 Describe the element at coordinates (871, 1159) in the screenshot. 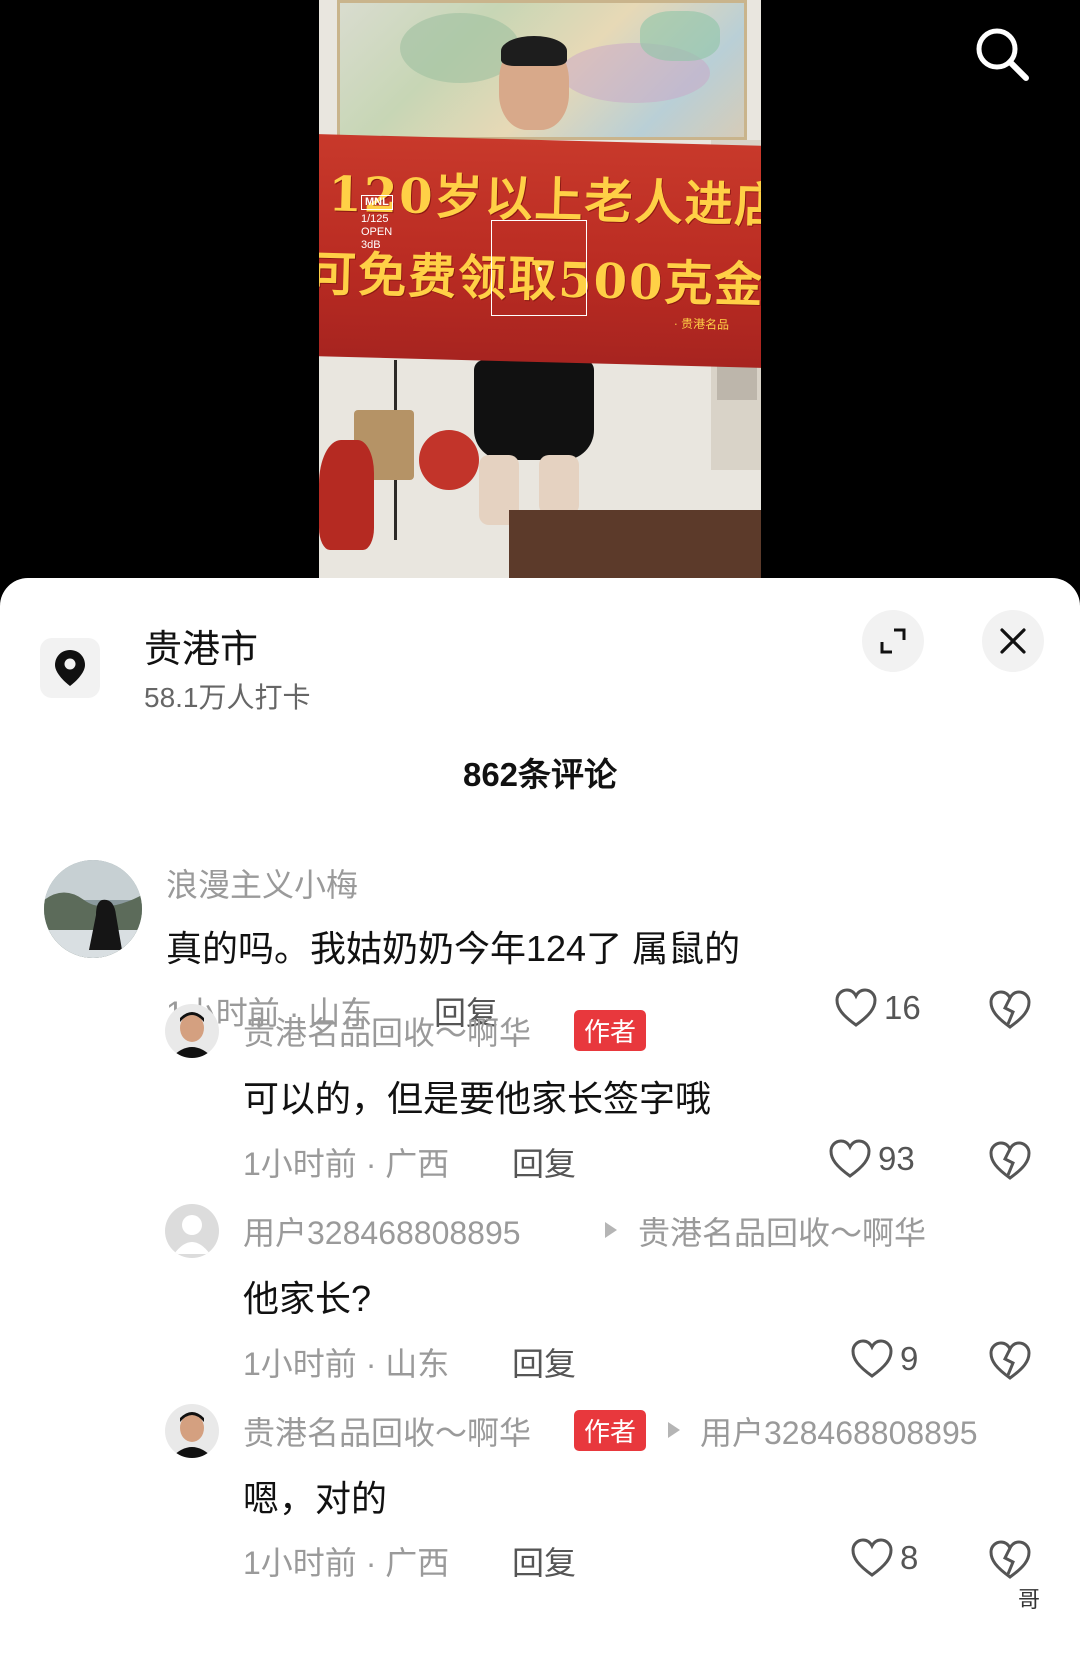

I see `like-button: 93` at that location.